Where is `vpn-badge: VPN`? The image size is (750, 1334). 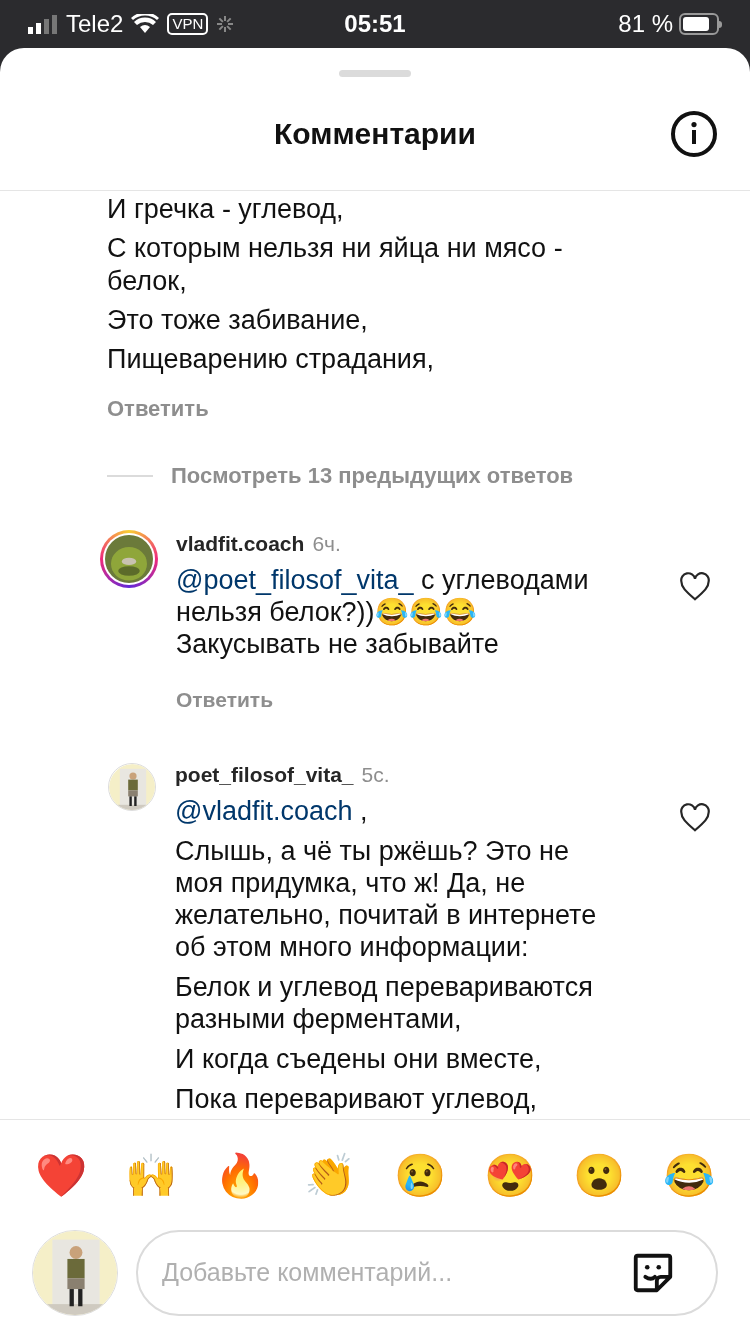 vpn-badge: VPN is located at coordinates (188, 24).